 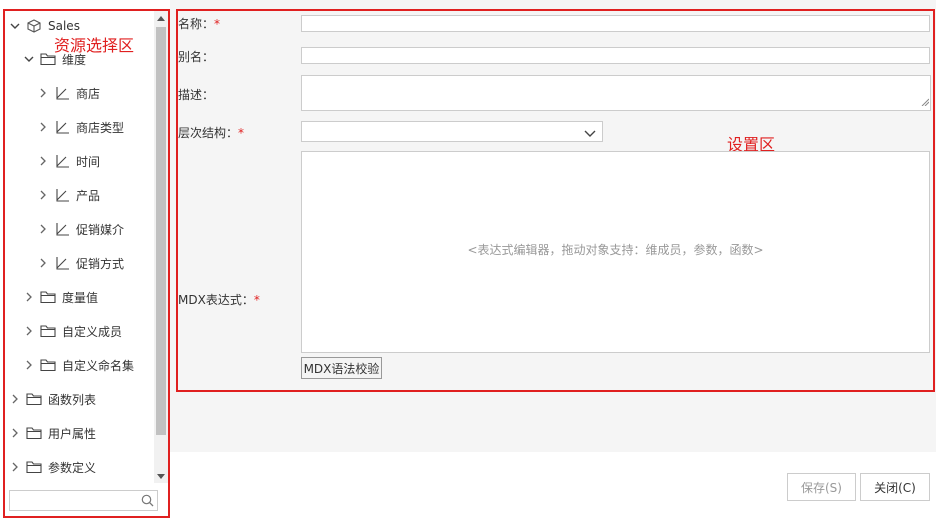 What do you see at coordinates (94, 45) in the screenshot?
I see `resource-area-annotation: 资源选择区` at bounding box center [94, 45].